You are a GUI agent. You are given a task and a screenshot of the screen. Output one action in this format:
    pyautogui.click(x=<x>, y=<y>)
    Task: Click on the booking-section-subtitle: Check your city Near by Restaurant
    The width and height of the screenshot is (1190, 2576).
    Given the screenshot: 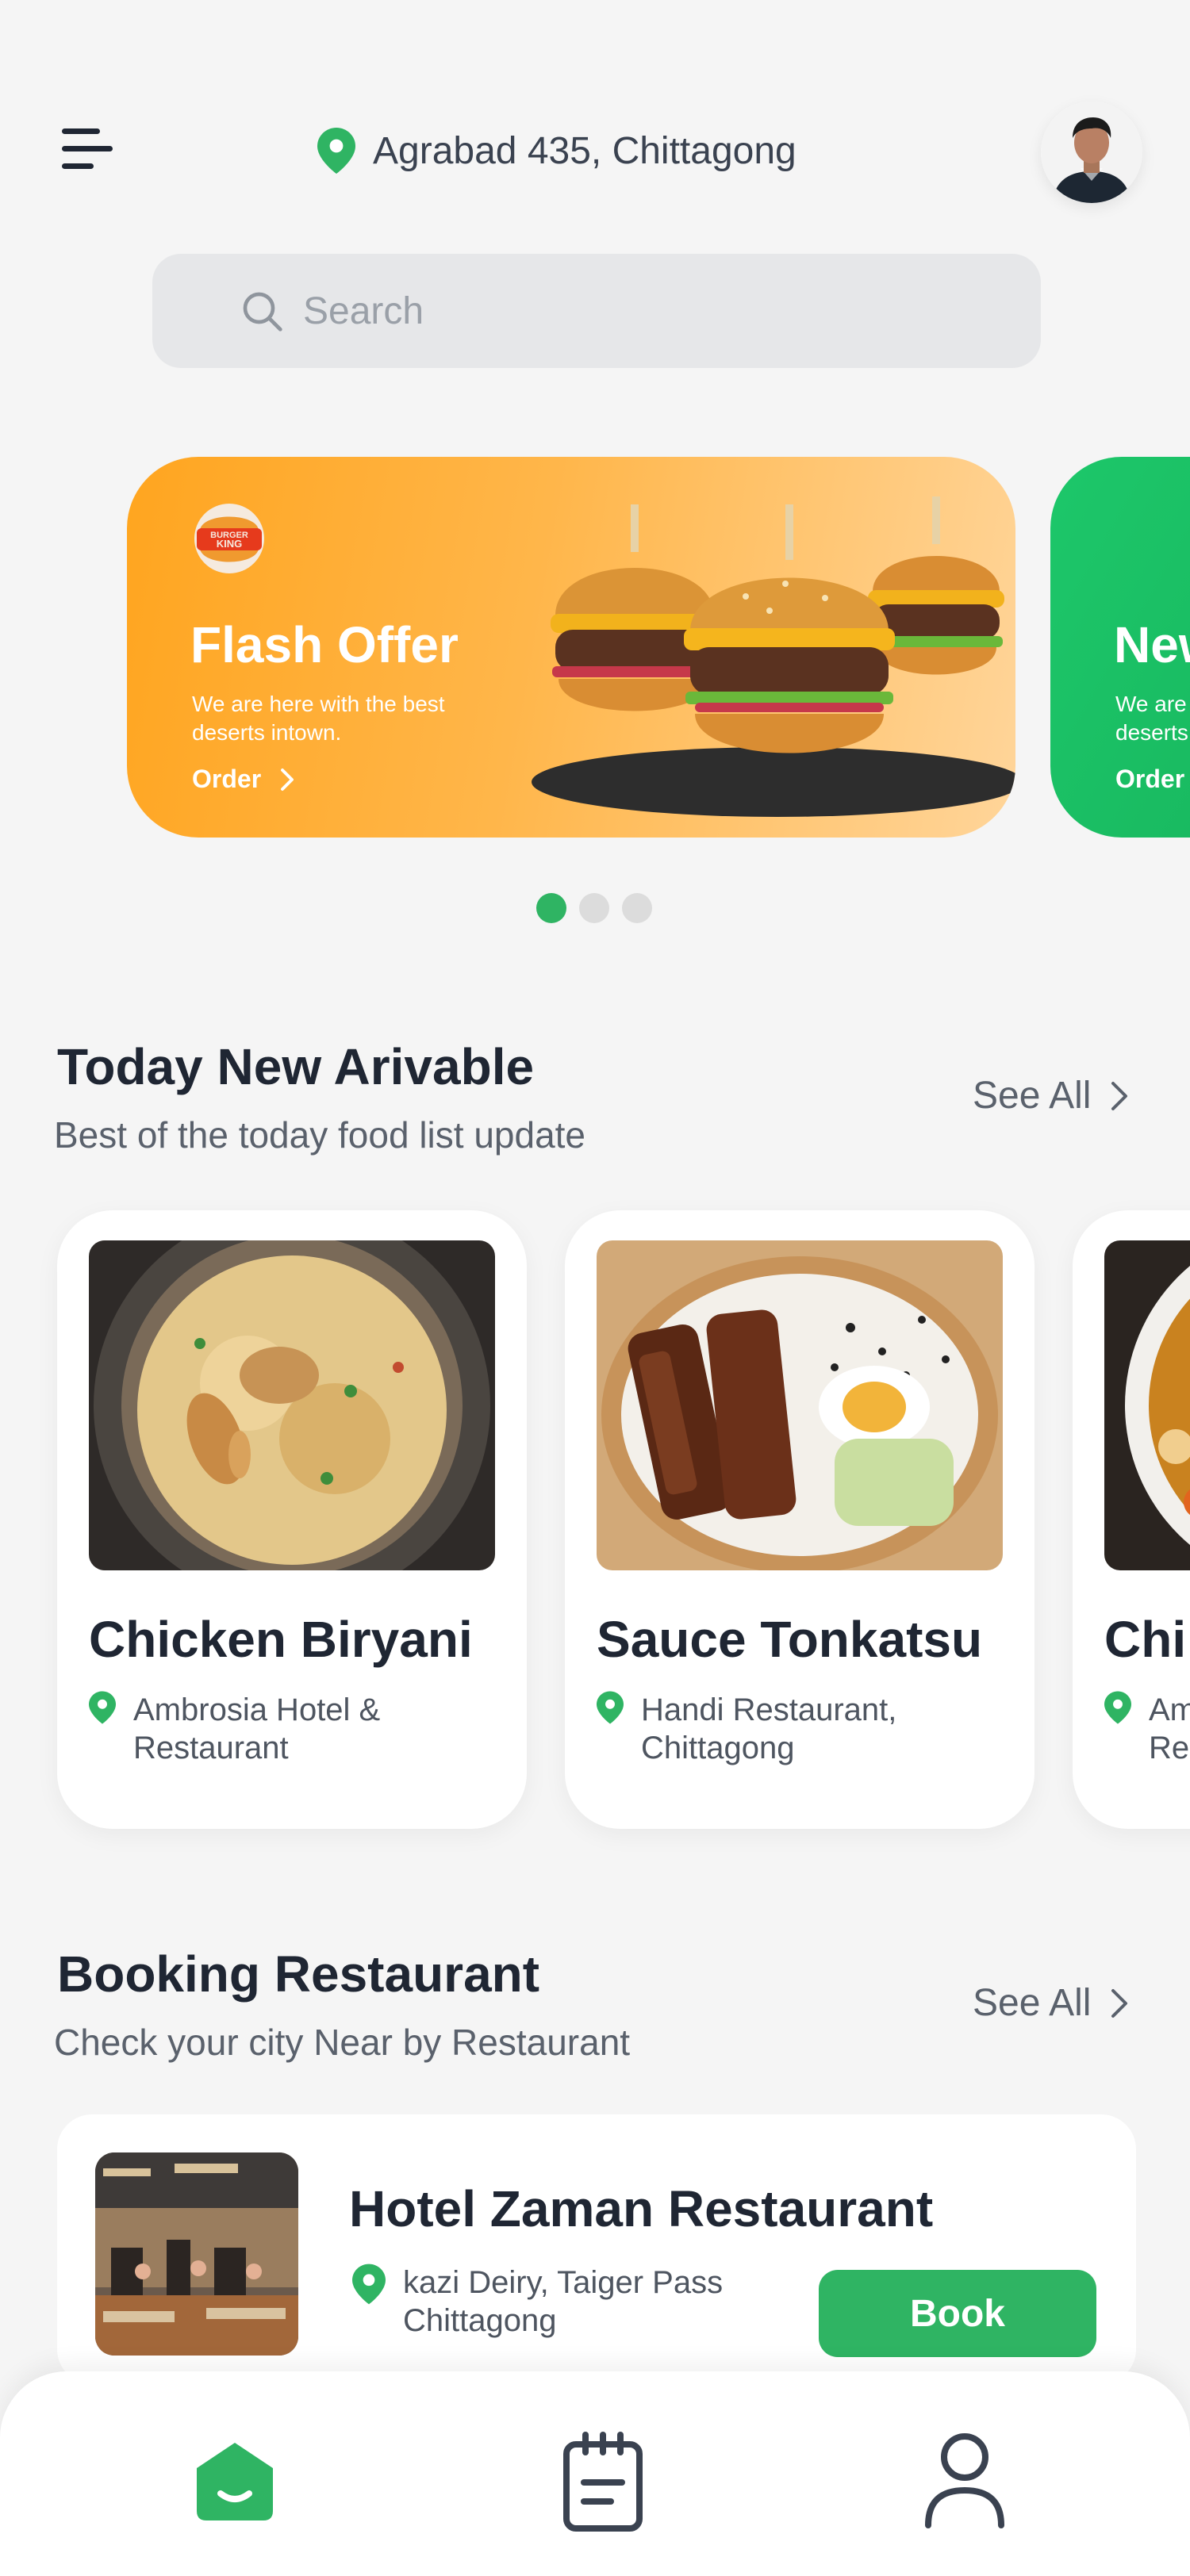 What is the action you would take?
    pyautogui.click(x=342, y=2043)
    